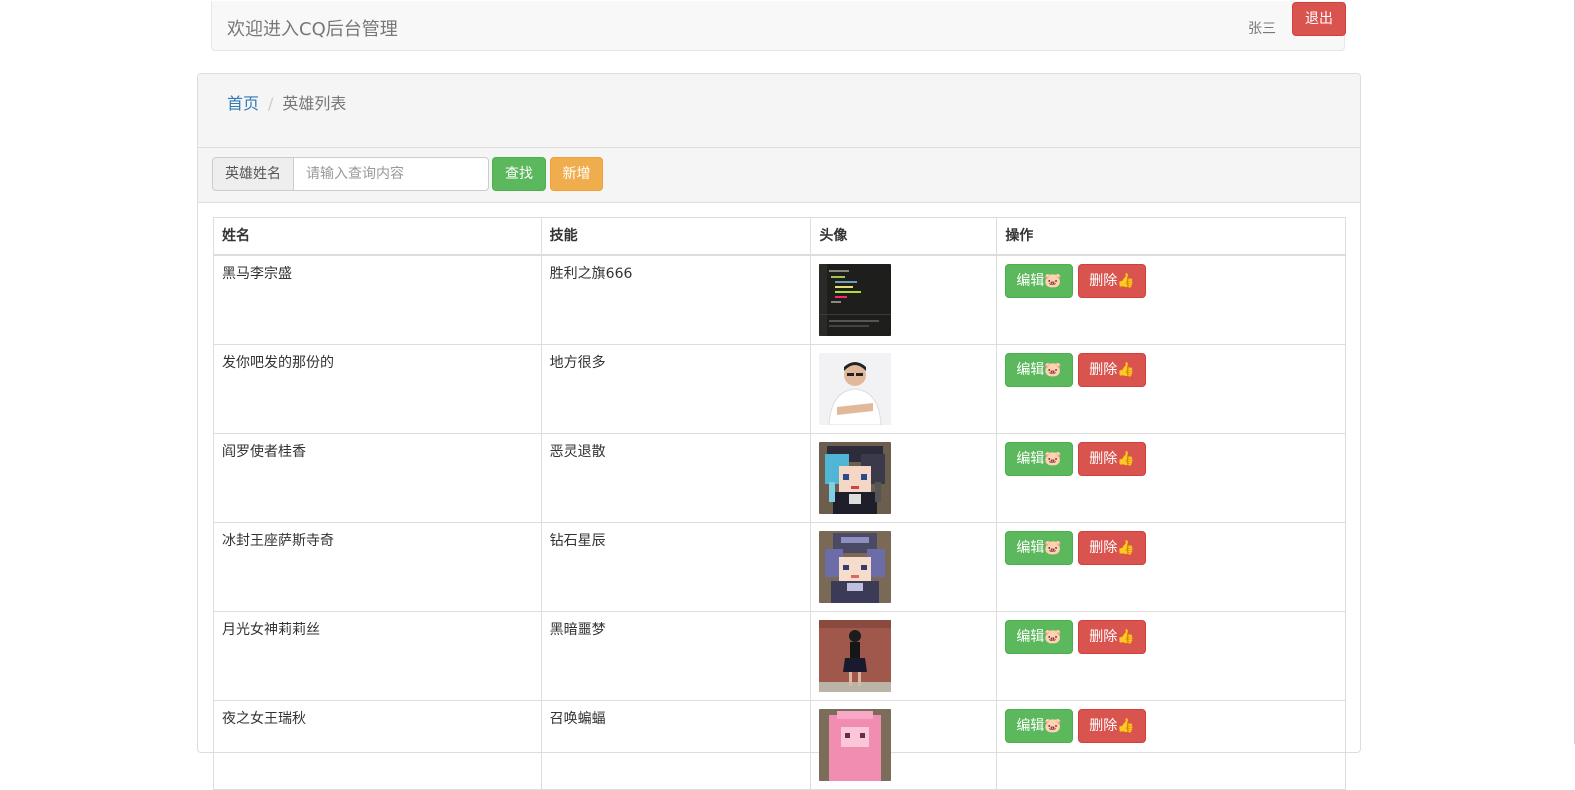 Image resolution: width=1575 pixels, height=790 pixels. What do you see at coordinates (676, 236) in the screenshot?
I see `column-header-skill: 技能` at bounding box center [676, 236].